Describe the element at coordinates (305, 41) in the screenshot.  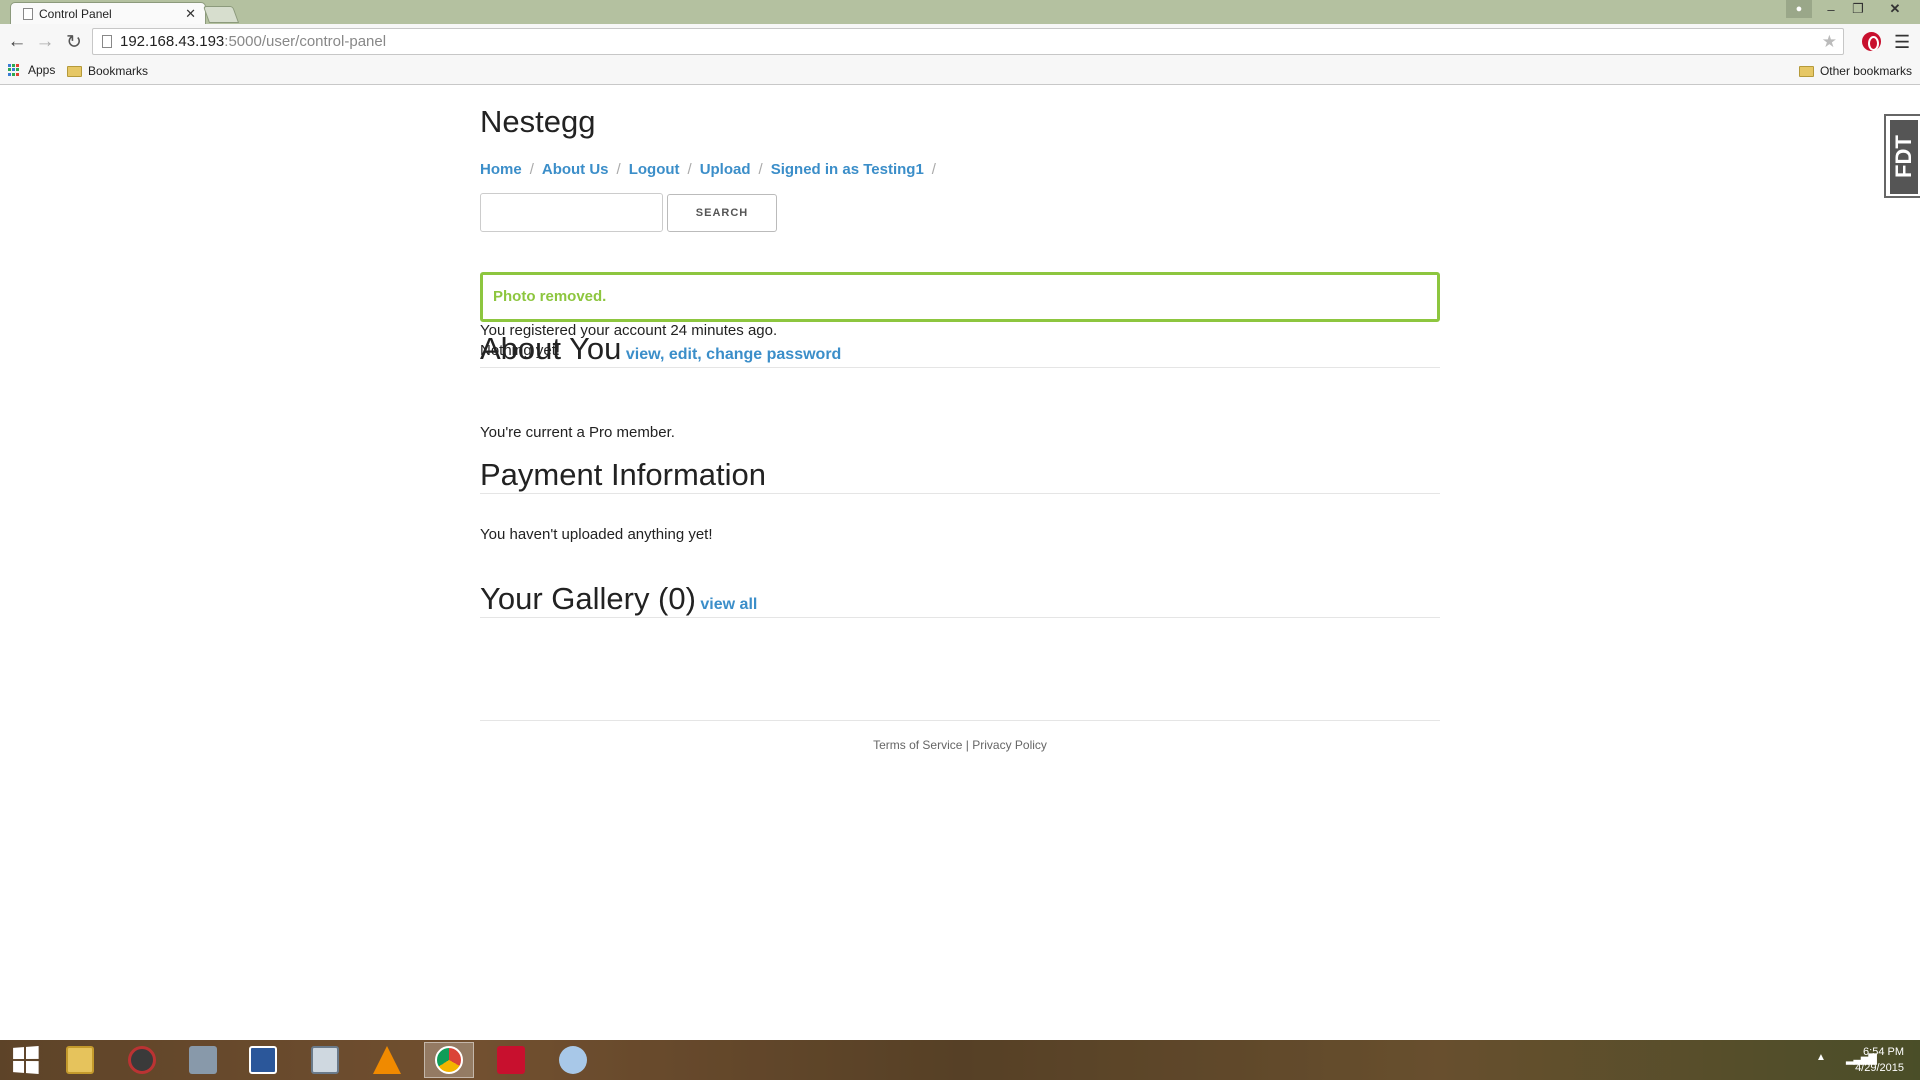
I see `url-path: :5000/user/control-panel` at that location.